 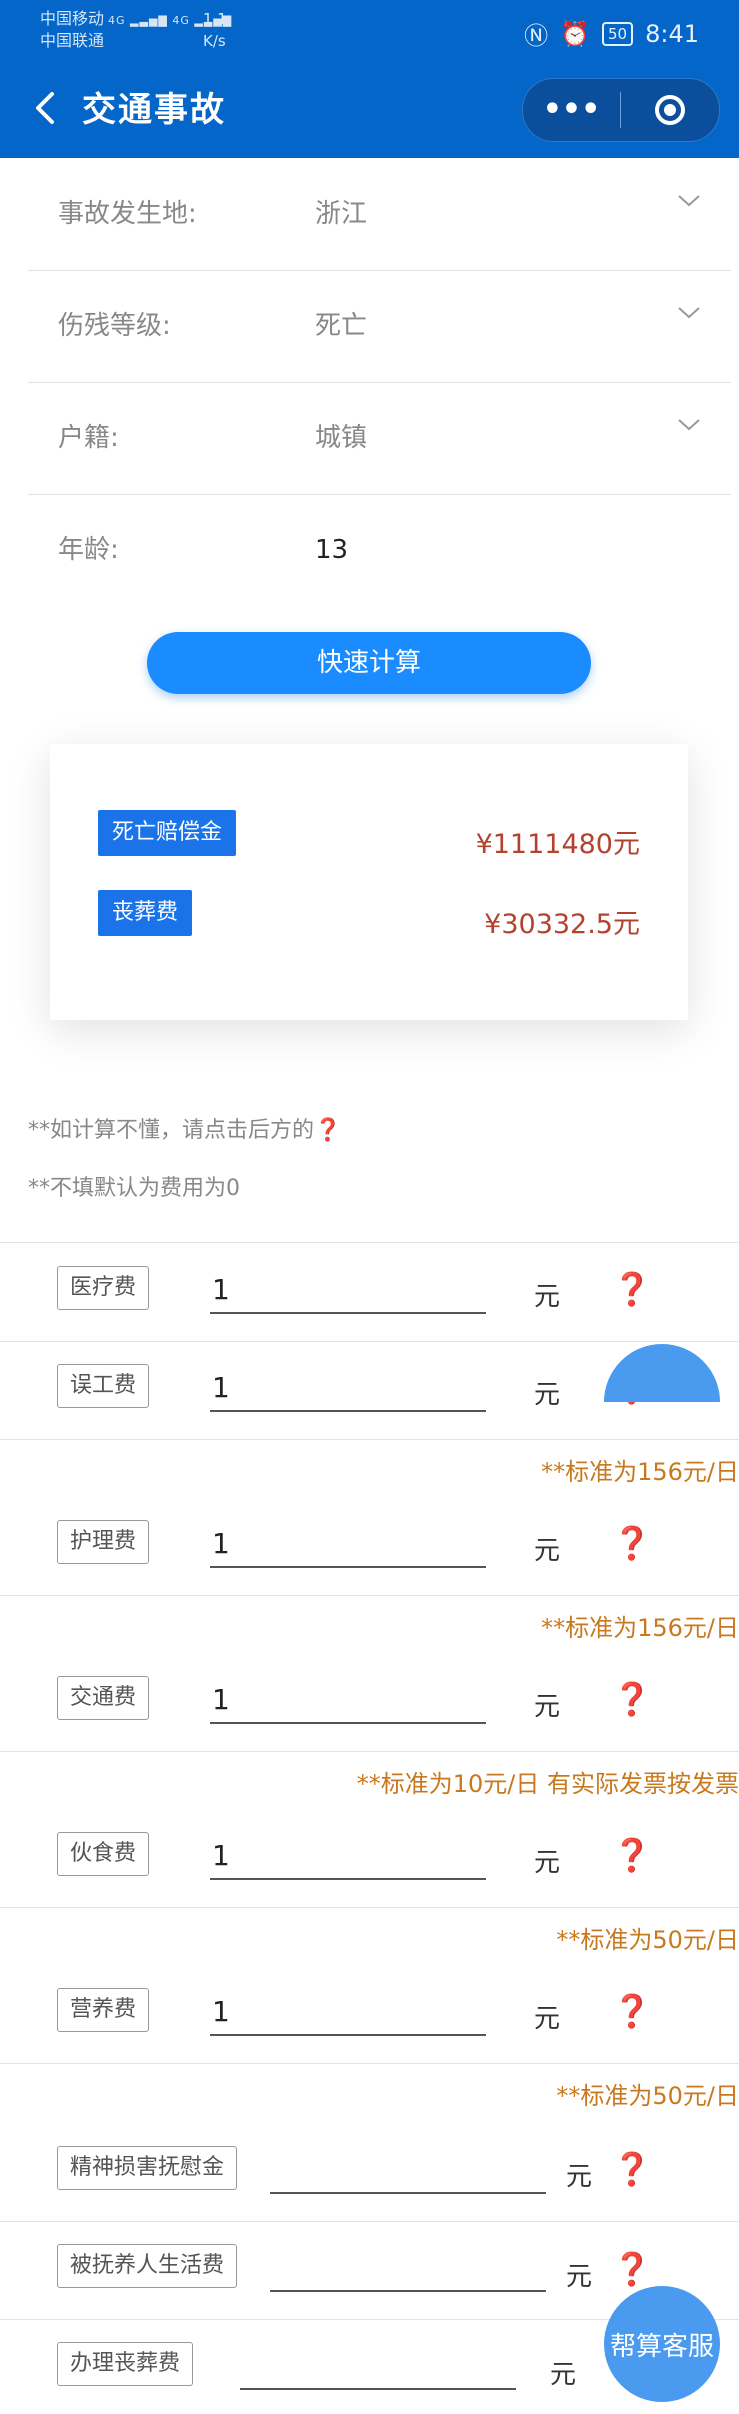 I want to click on result-amount-funeral: ¥30332.5元, so click(x=562, y=924).